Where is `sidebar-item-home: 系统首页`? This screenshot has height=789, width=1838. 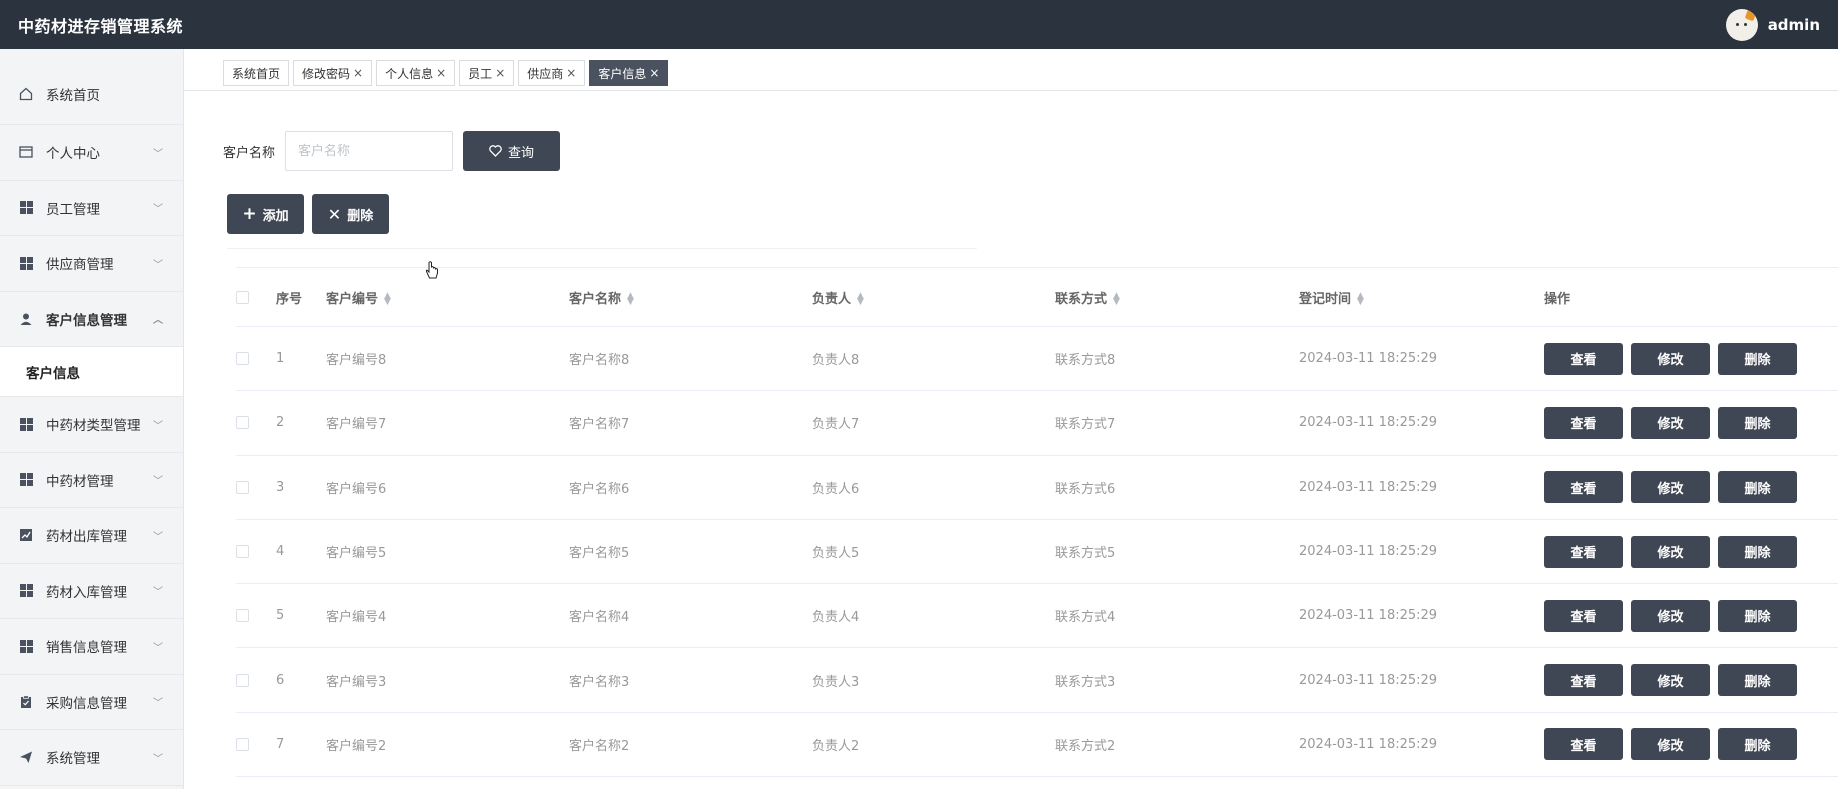 sidebar-item-home: 系统首页 is located at coordinates (91, 87).